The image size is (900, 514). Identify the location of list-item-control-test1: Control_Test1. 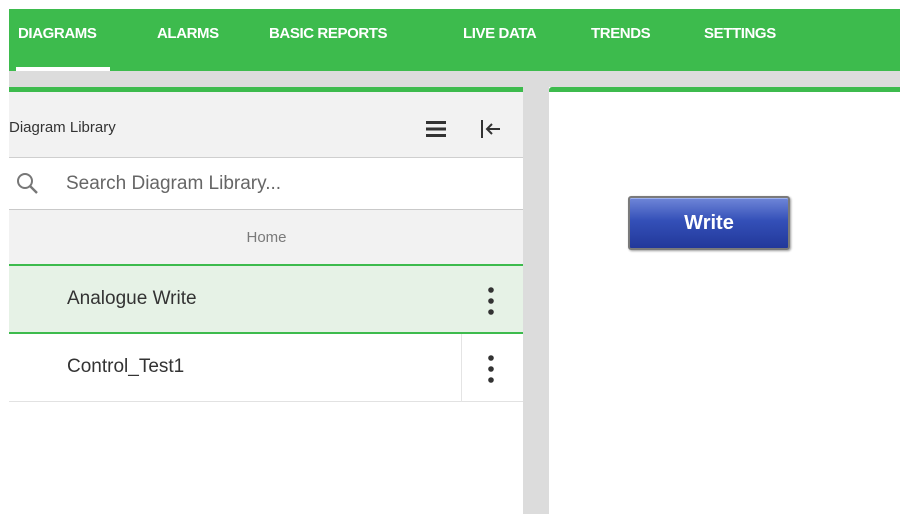
(266, 368).